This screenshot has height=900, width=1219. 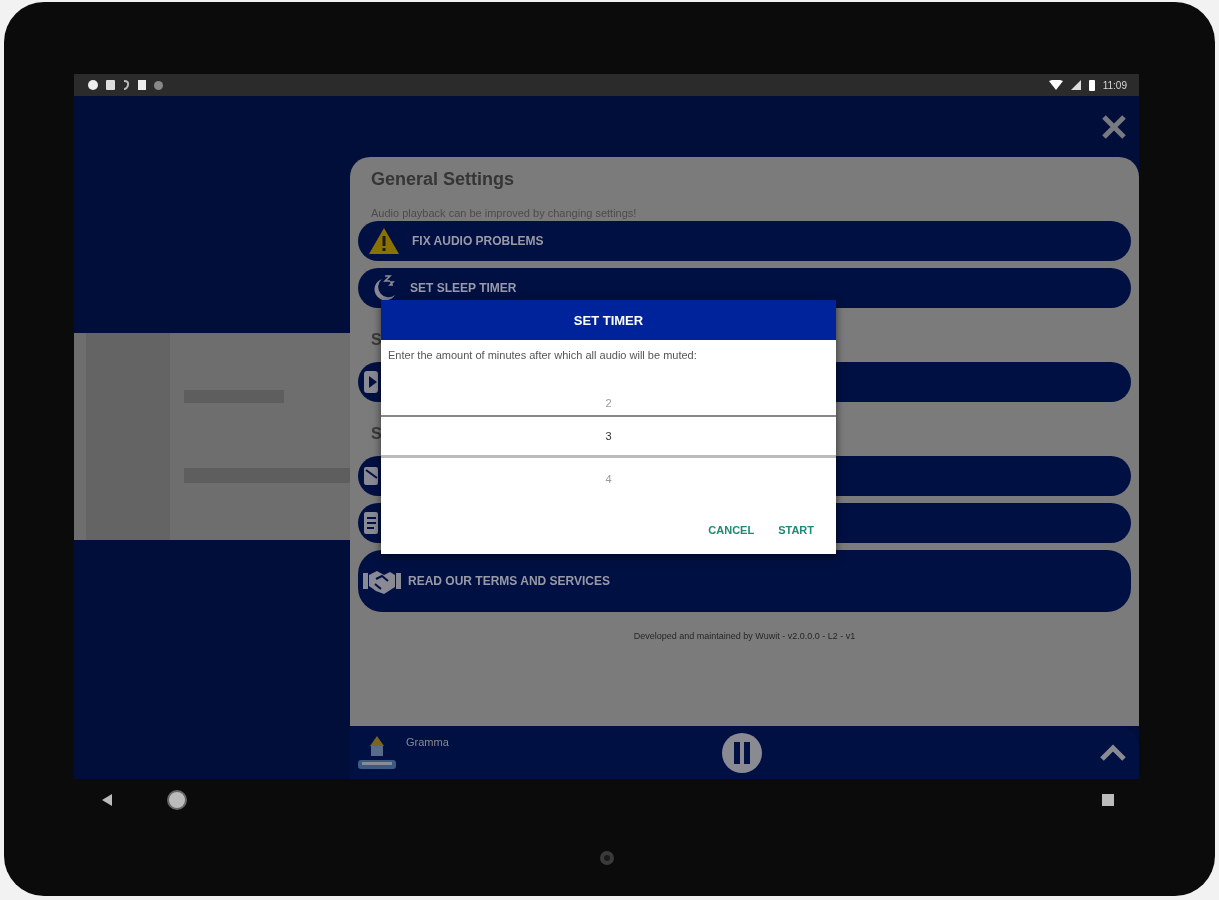 I want to click on picker-value: 3, so click(x=608, y=436).